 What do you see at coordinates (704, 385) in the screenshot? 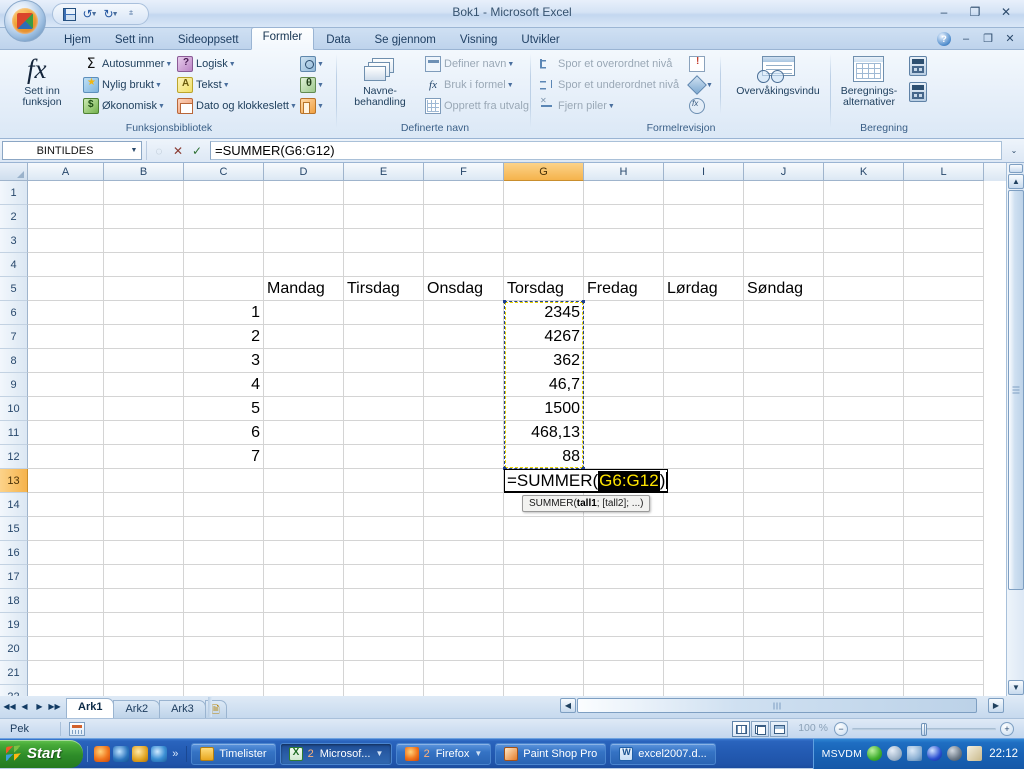
I see `cell-i9` at bounding box center [704, 385].